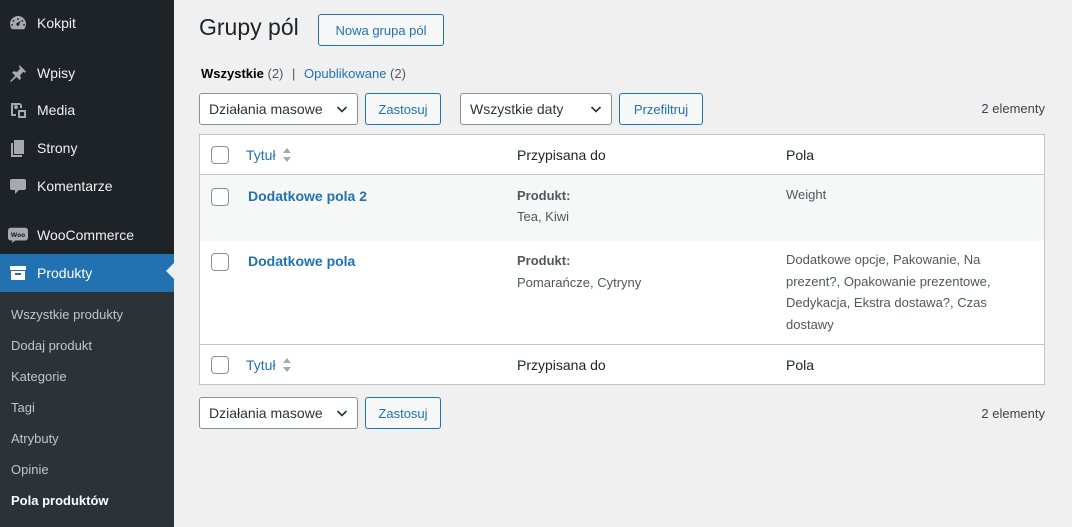  Describe the element at coordinates (403, 413) in the screenshot. I see `apply-button-bottom: Zastosuj` at that location.